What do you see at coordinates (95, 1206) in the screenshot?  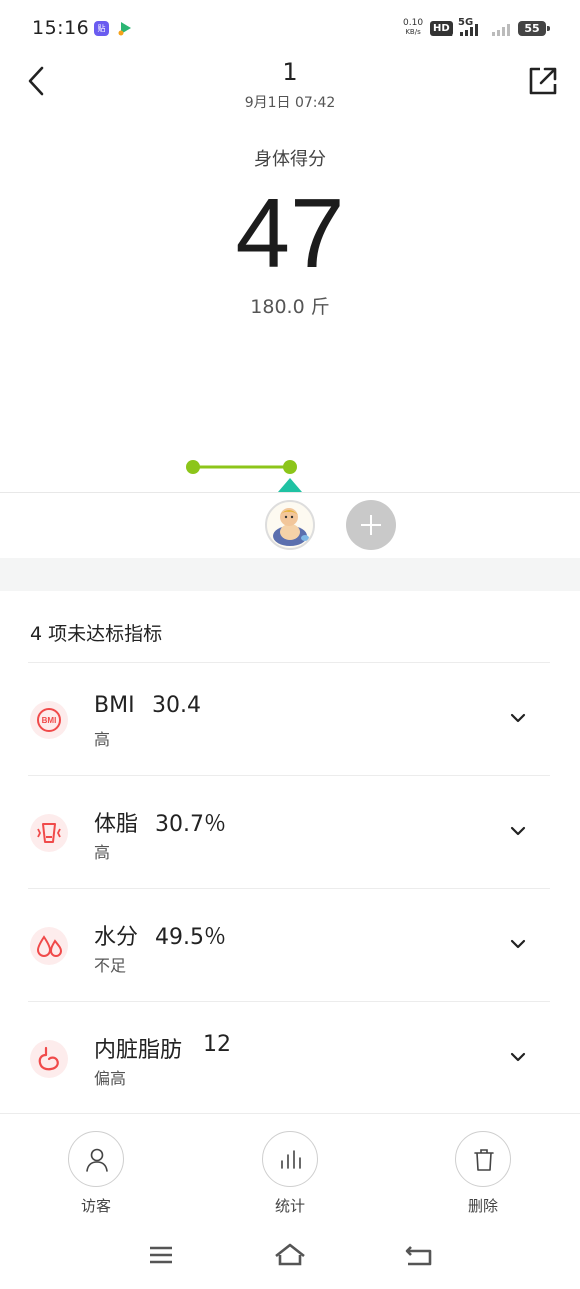 I see `visitor-label: 访客` at bounding box center [95, 1206].